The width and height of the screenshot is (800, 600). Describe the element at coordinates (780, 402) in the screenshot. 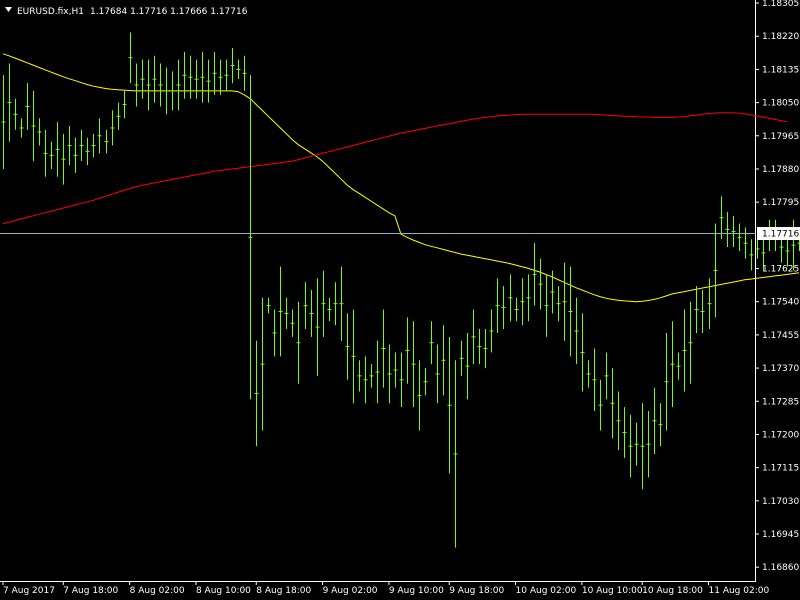

I see `price-tick-label: 1.17285` at that location.